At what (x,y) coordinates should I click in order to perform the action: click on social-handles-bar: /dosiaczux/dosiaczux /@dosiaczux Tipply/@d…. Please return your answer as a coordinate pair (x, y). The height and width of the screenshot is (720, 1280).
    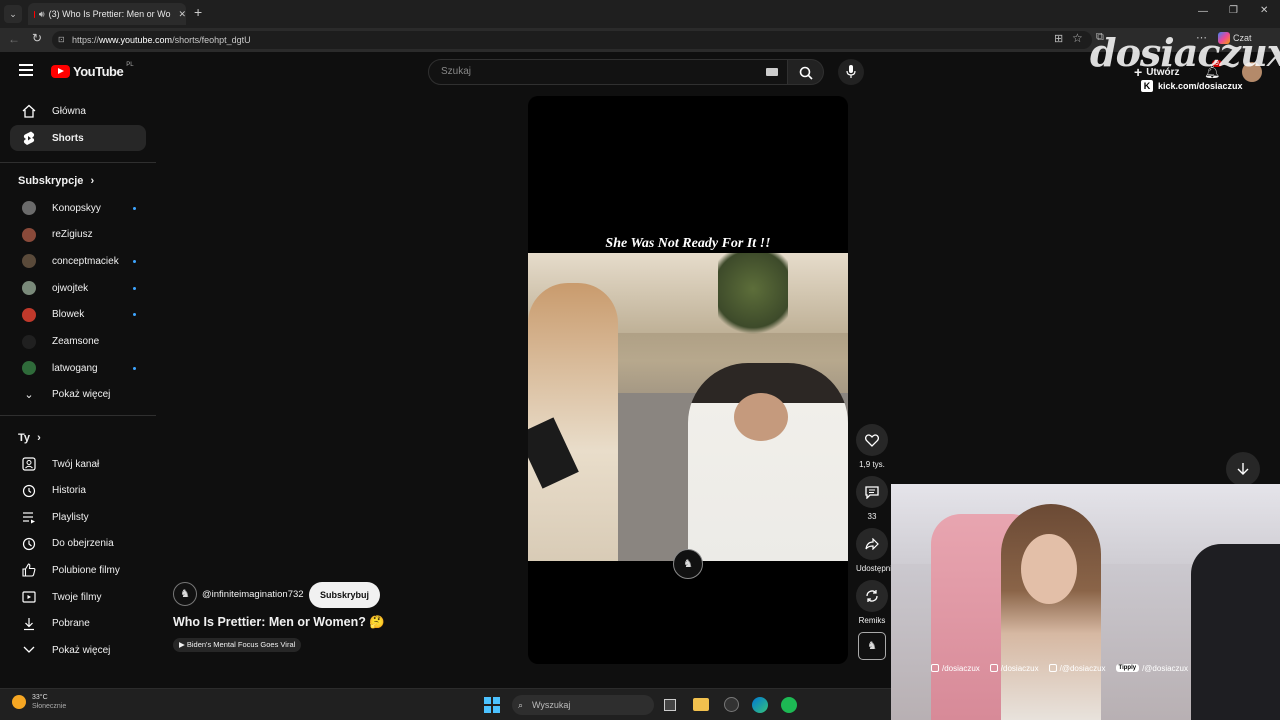
    Looking at the image, I should click on (1085, 668).